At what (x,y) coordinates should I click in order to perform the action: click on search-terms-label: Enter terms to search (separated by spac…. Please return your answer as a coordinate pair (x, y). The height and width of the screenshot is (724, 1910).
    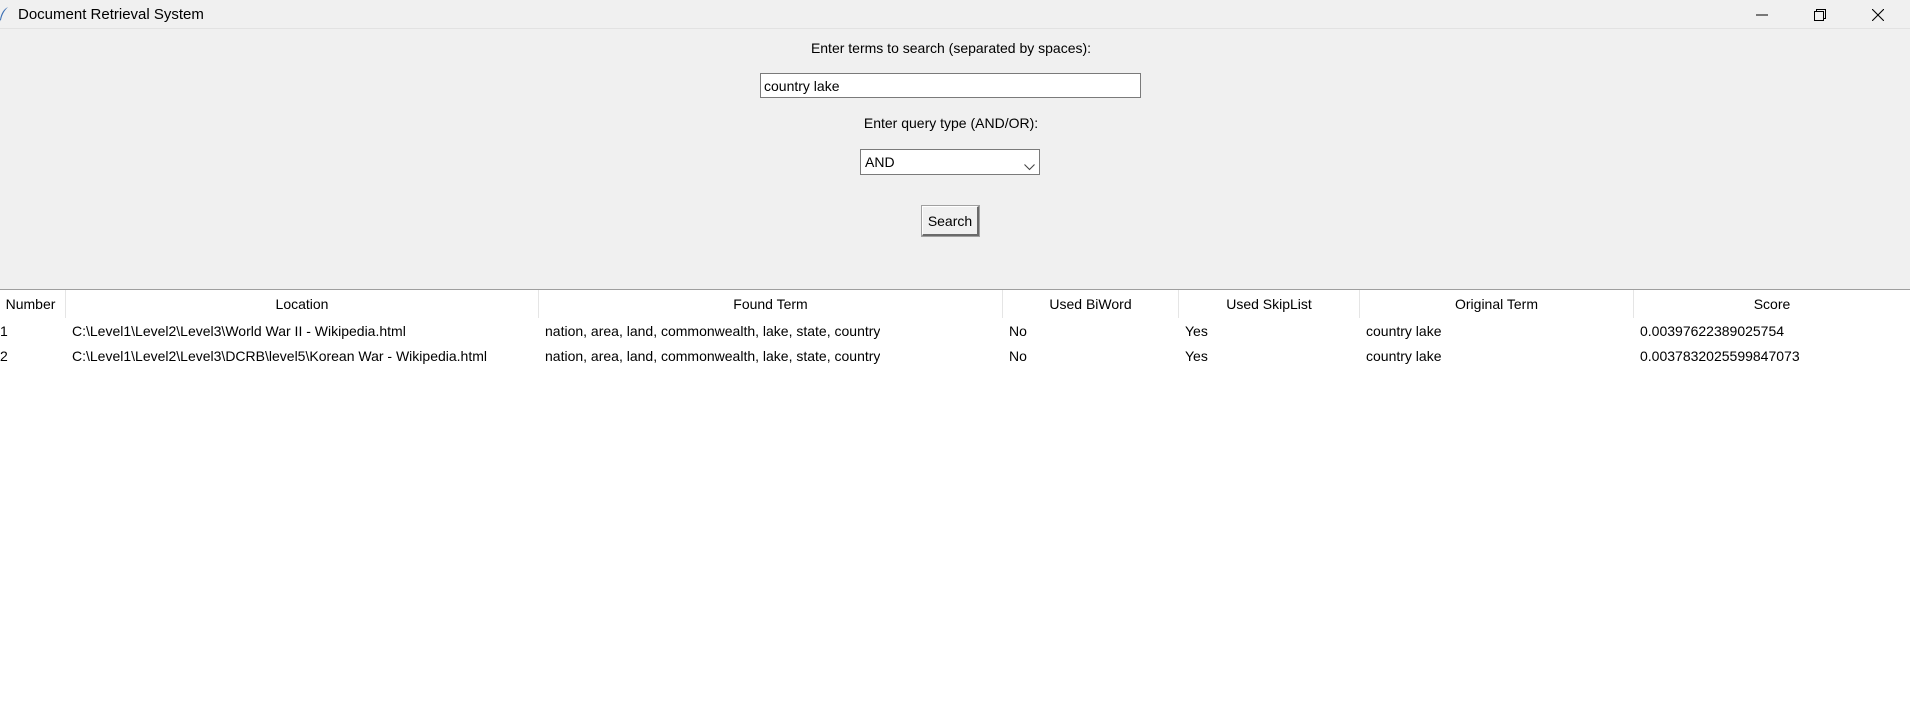
    Looking at the image, I should click on (951, 48).